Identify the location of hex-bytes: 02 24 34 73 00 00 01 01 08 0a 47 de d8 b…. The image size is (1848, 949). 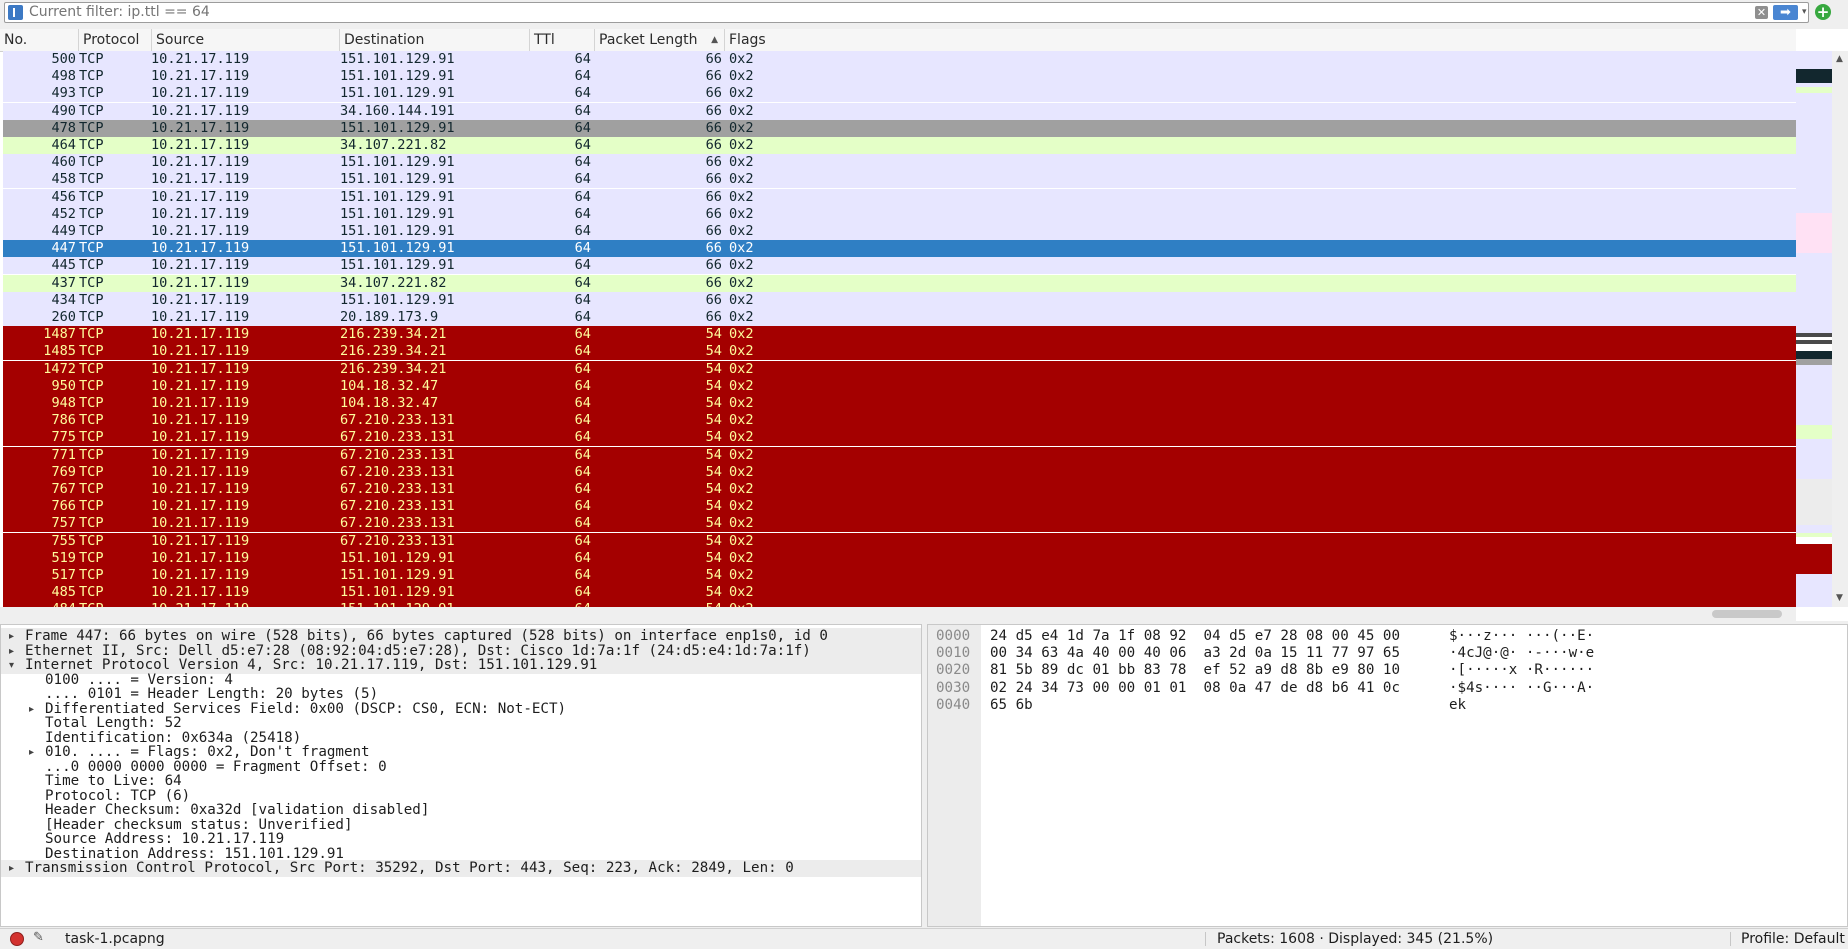
(1195, 688).